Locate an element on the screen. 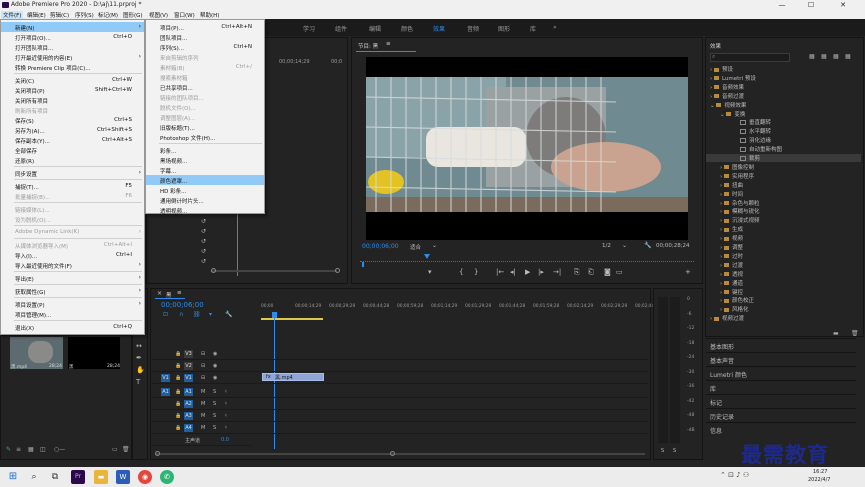 This screenshot has height=487, width=865. snap-icon: ∩ is located at coordinates (181, 314).